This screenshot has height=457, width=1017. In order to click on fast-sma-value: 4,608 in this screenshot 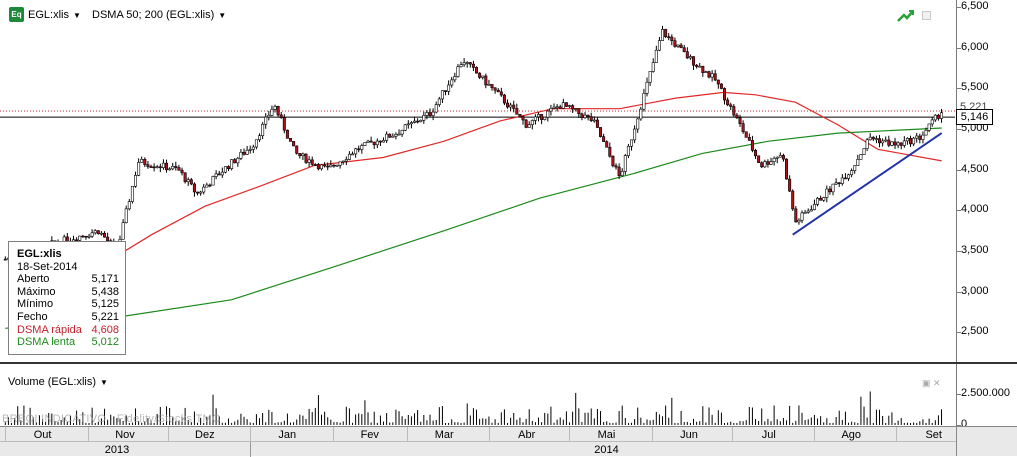, I will do `click(105, 329)`.